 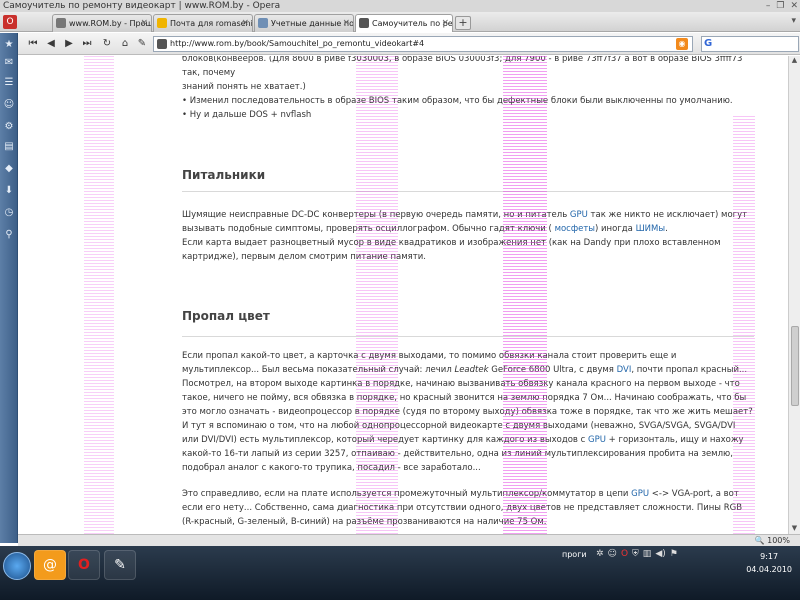 I want to click on section-heading: Пропал цвет, so click(x=226, y=316).